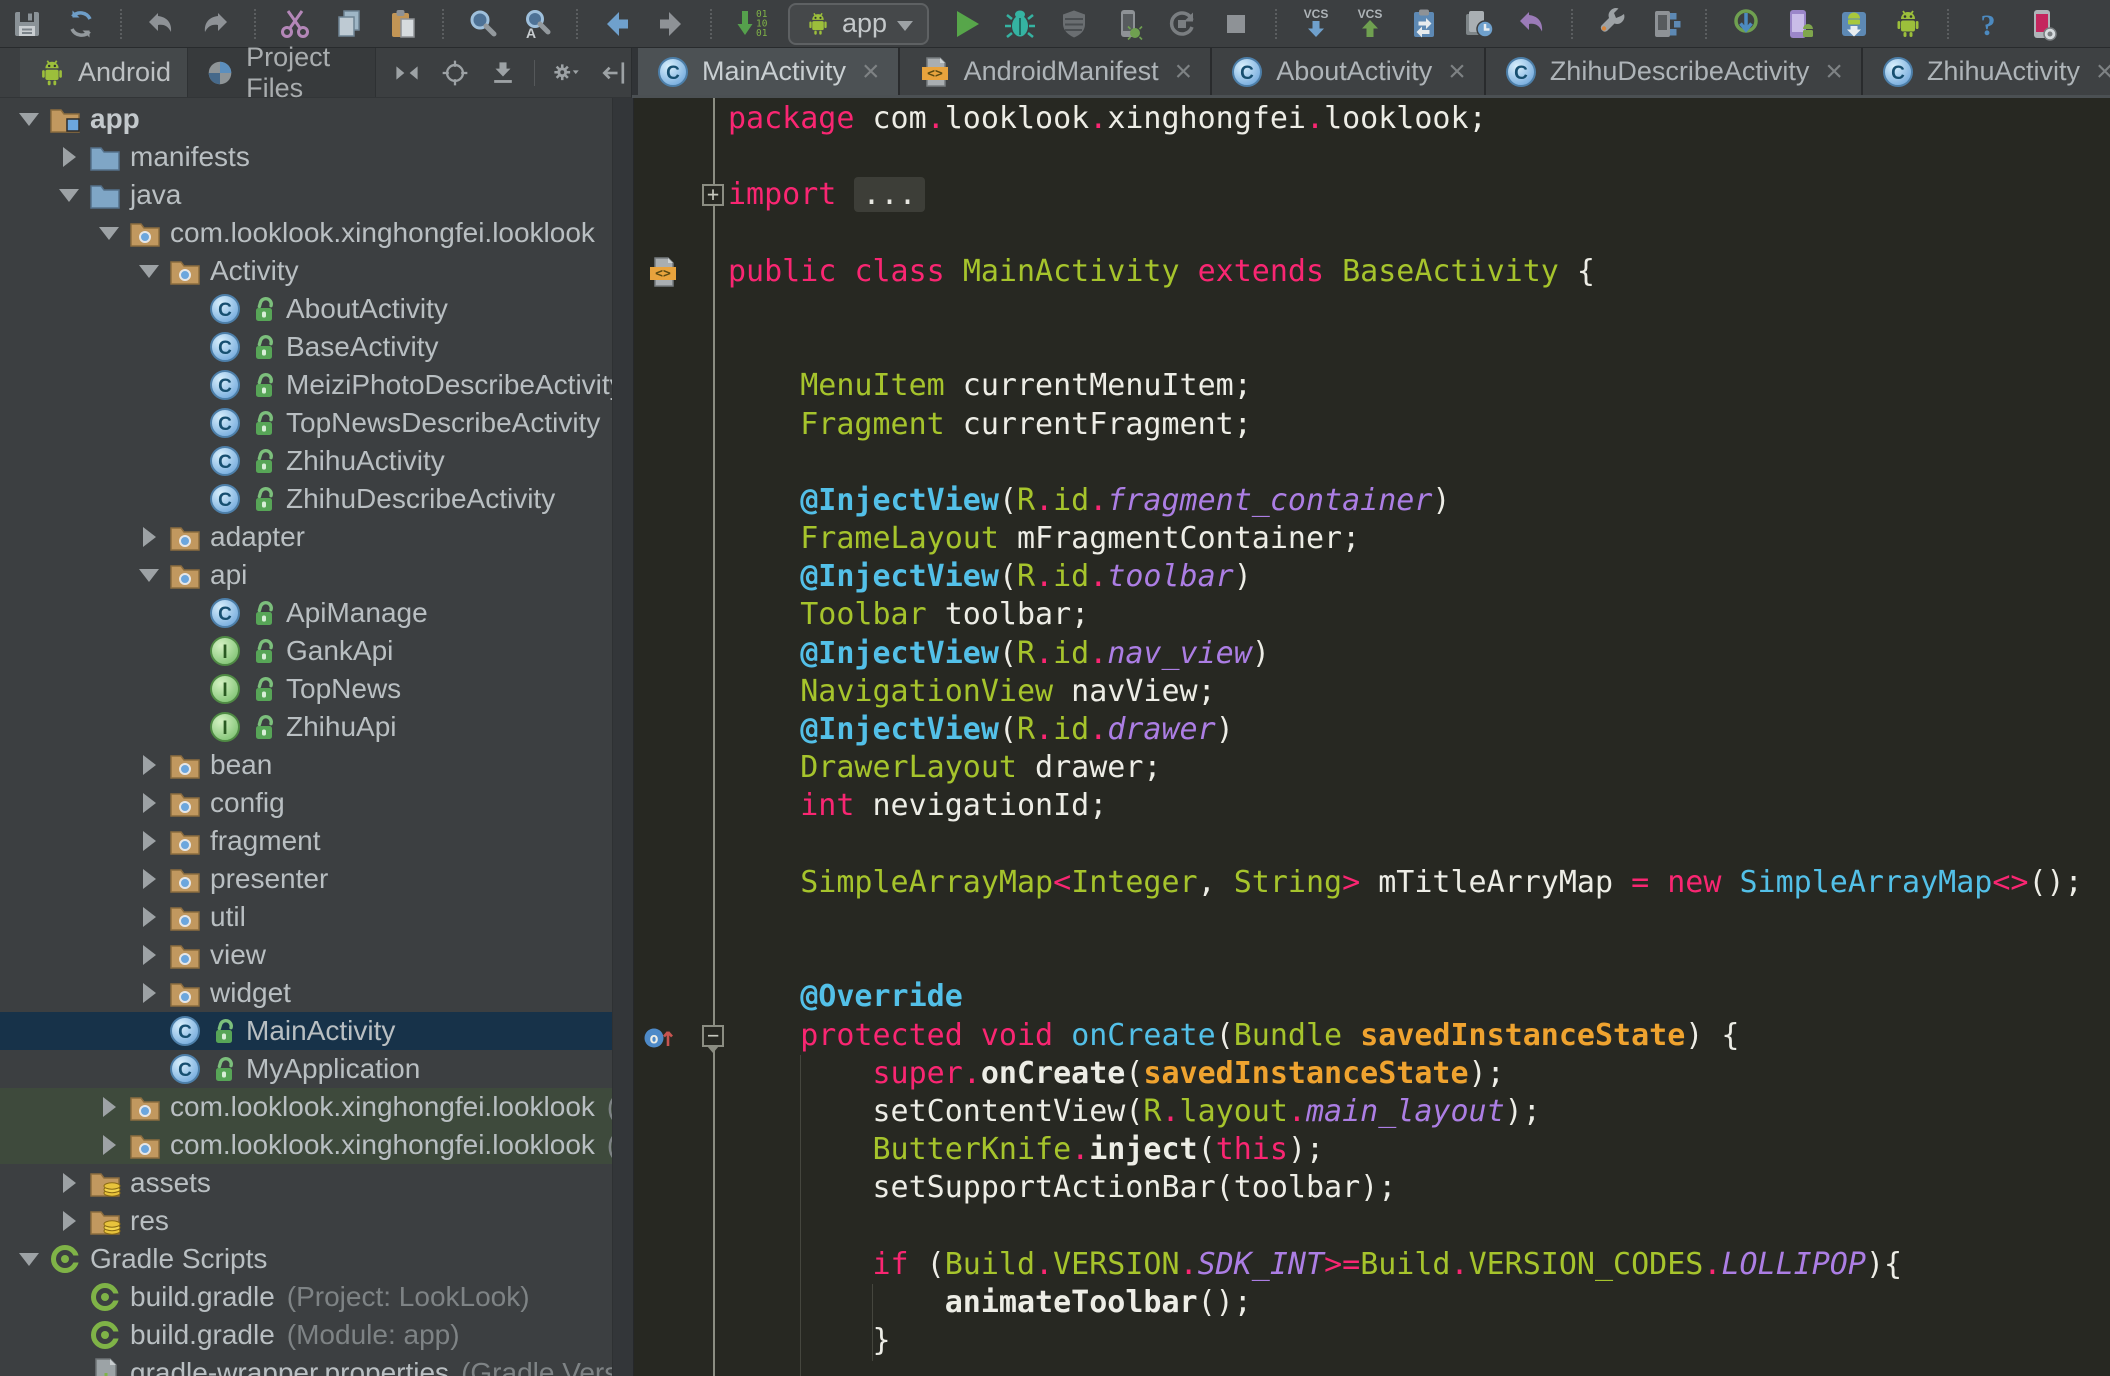 Image resolution: width=2110 pixels, height=1376 pixels. What do you see at coordinates (1854, 24) in the screenshot?
I see `sdk-manager-icon` at bounding box center [1854, 24].